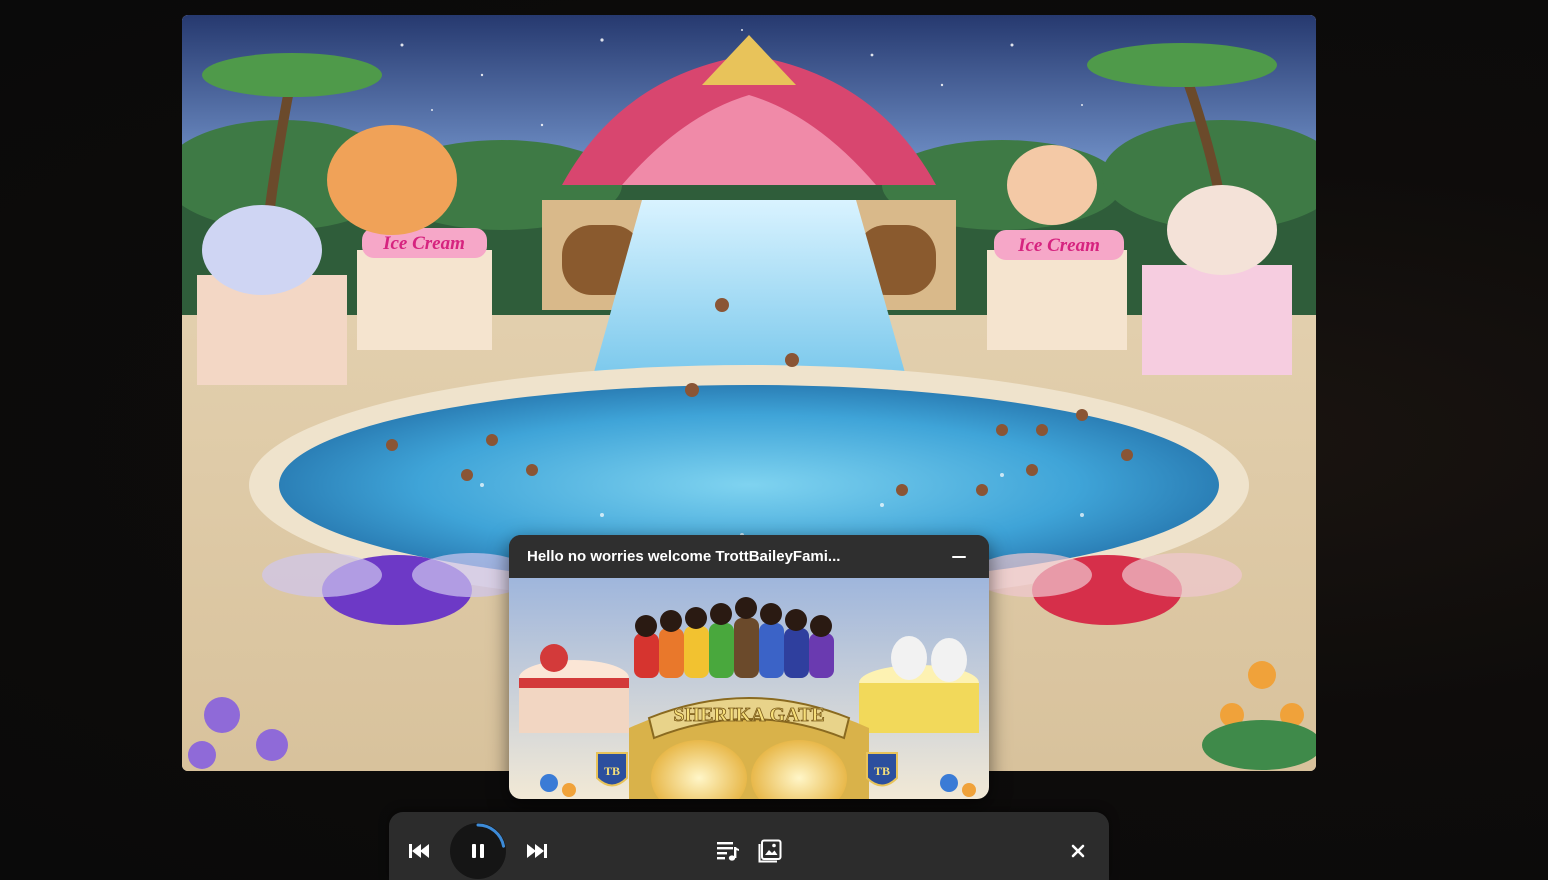  I want to click on gallery-icon, so click(770, 851).